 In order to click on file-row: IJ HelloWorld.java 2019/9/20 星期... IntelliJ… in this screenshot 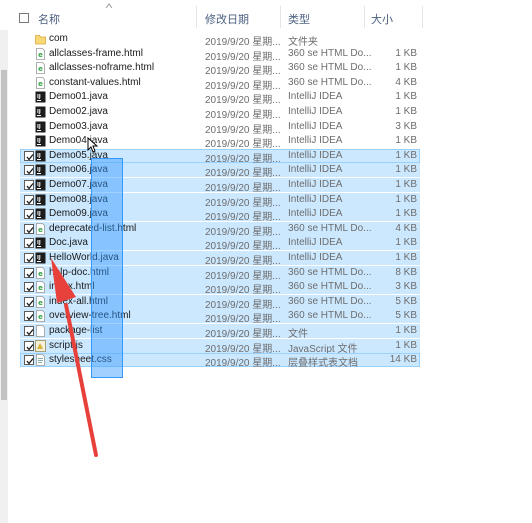, I will do `click(220, 259)`.